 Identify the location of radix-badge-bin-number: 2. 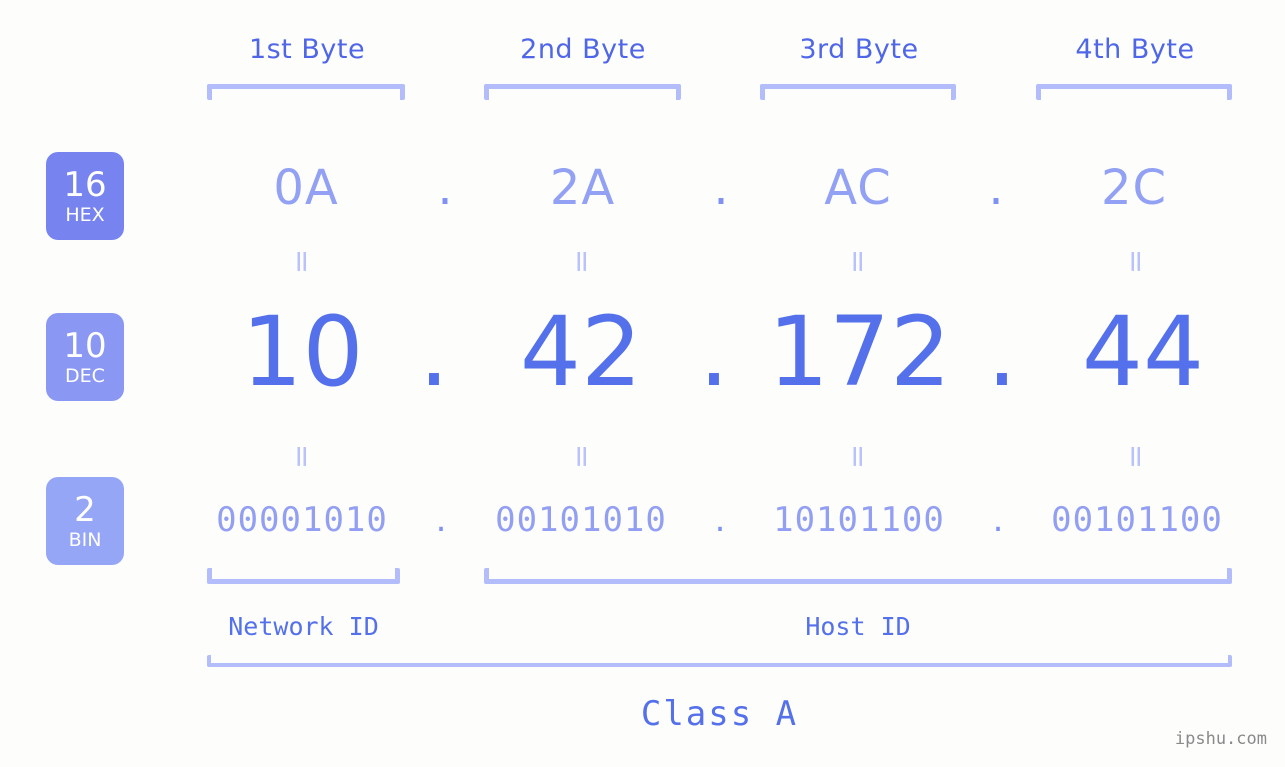
(85, 509).